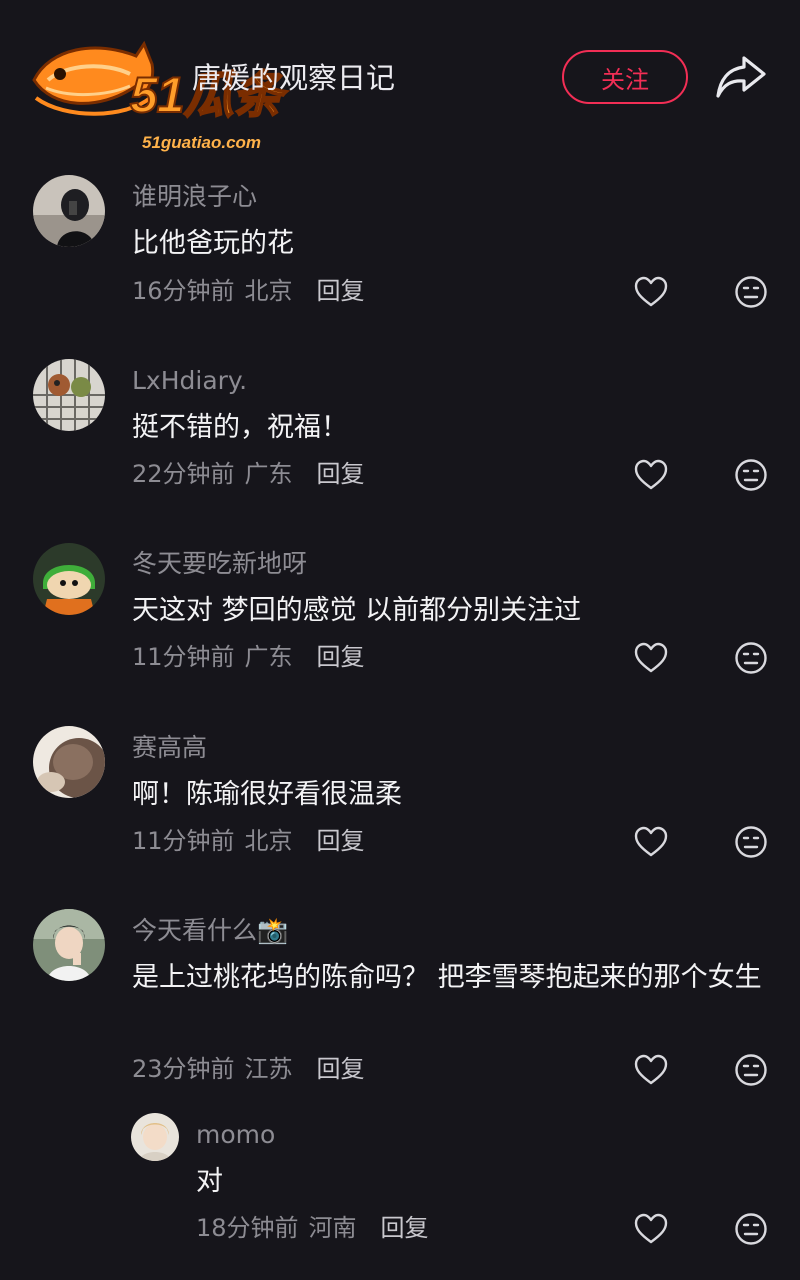 The width and height of the screenshot is (800, 1280). I want to click on comment-meta: 18分钟前 河南 回复, so click(312, 1228).